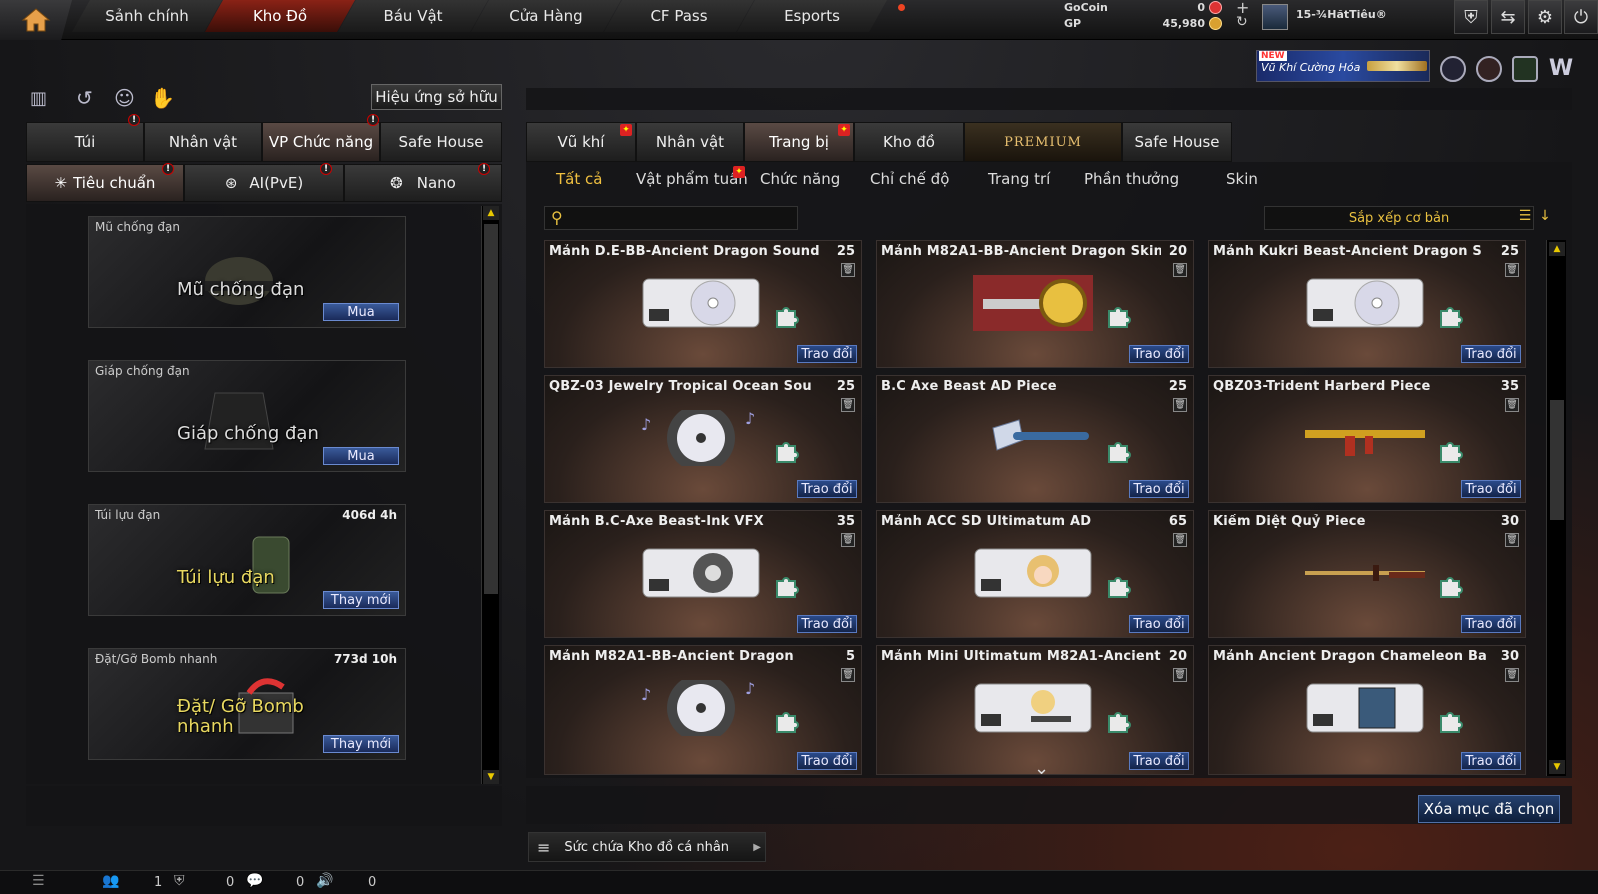 The height and width of the screenshot is (894, 1598). Describe the element at coordinates (1367, 439) in the screenshot. I see `inventory-item-card: QBZ03-Trident Harberd Piece 35 🗑 Trao đổi` at that location.